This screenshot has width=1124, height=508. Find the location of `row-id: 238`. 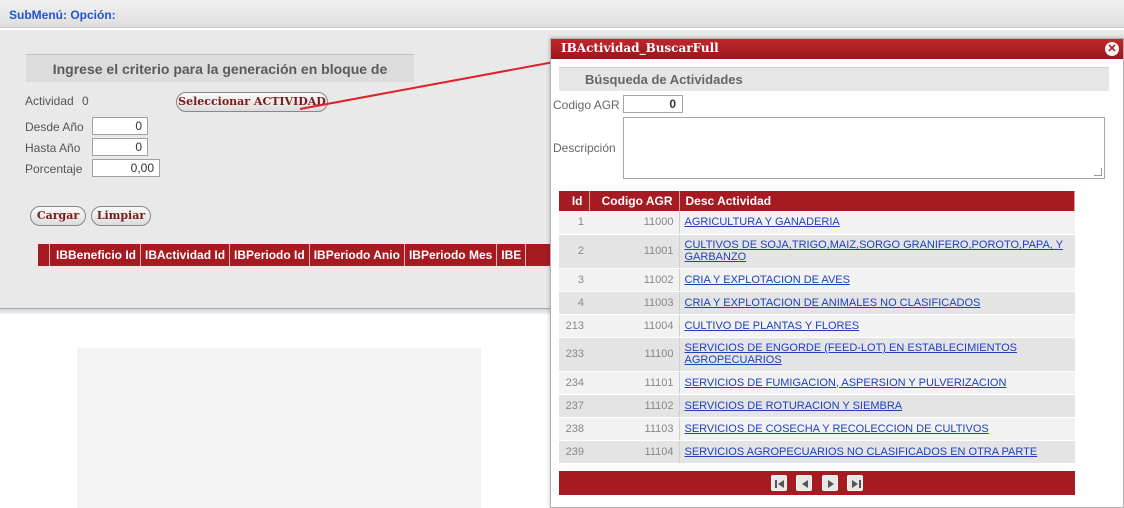

row-id: 238 is located at coordinates (574, 429).